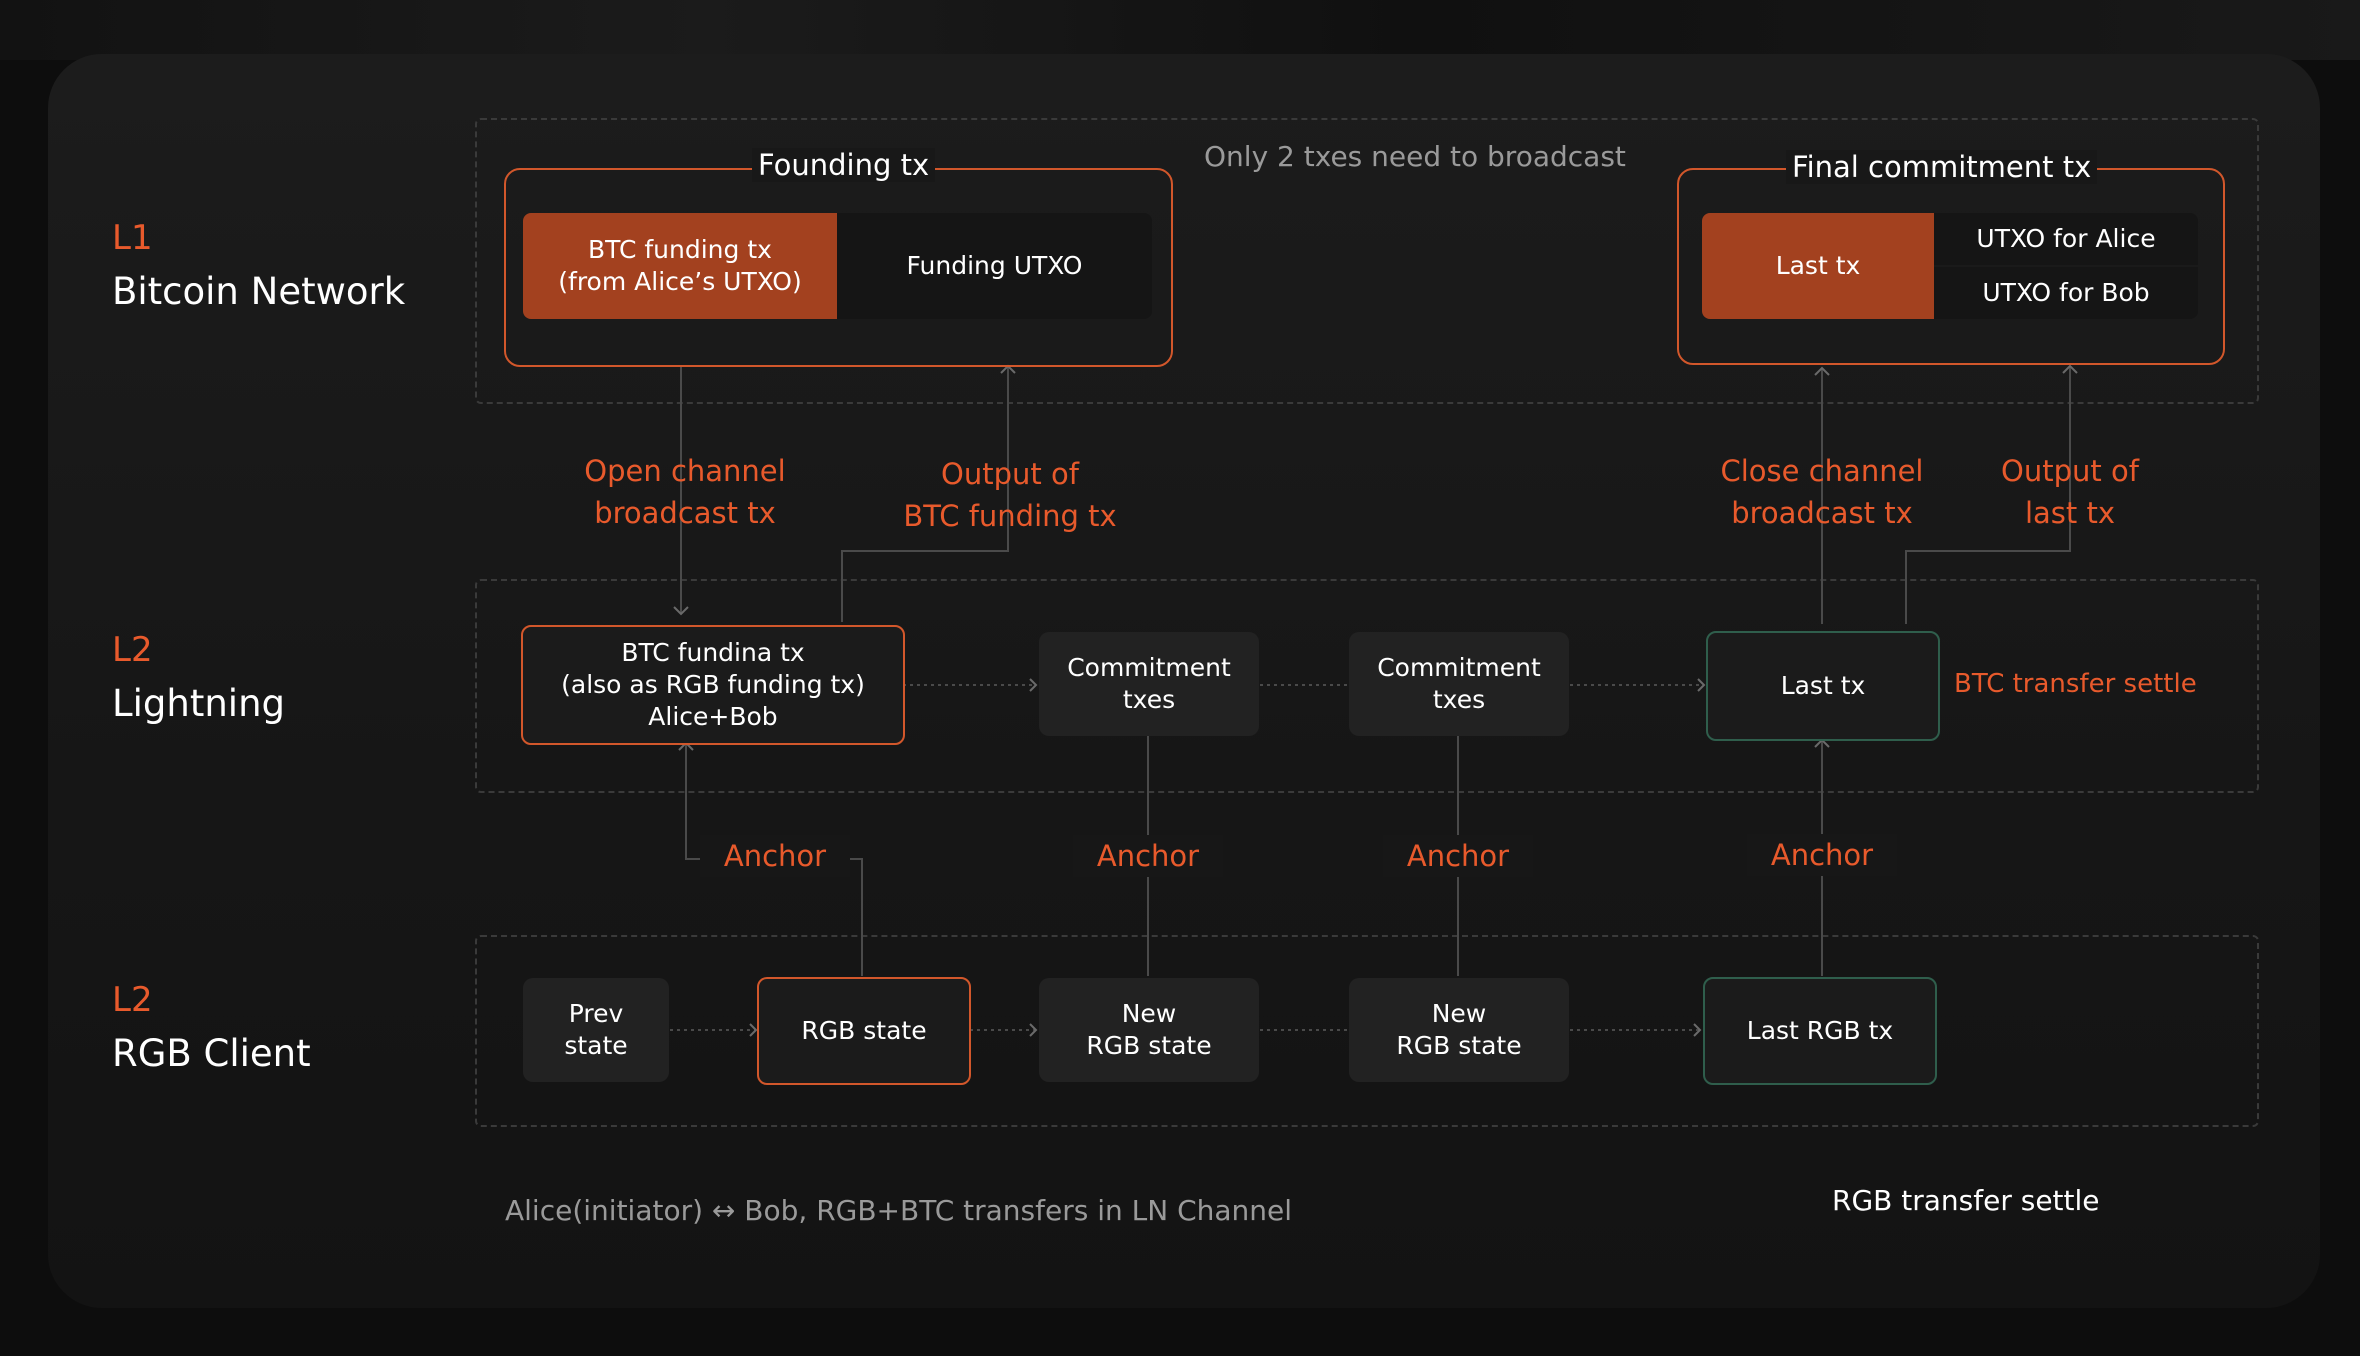 Image resolution: width=2360 pixels, height=1356 pixels. I want to click on output-last-tx-label: Output of last tx, so click(2070, 492).